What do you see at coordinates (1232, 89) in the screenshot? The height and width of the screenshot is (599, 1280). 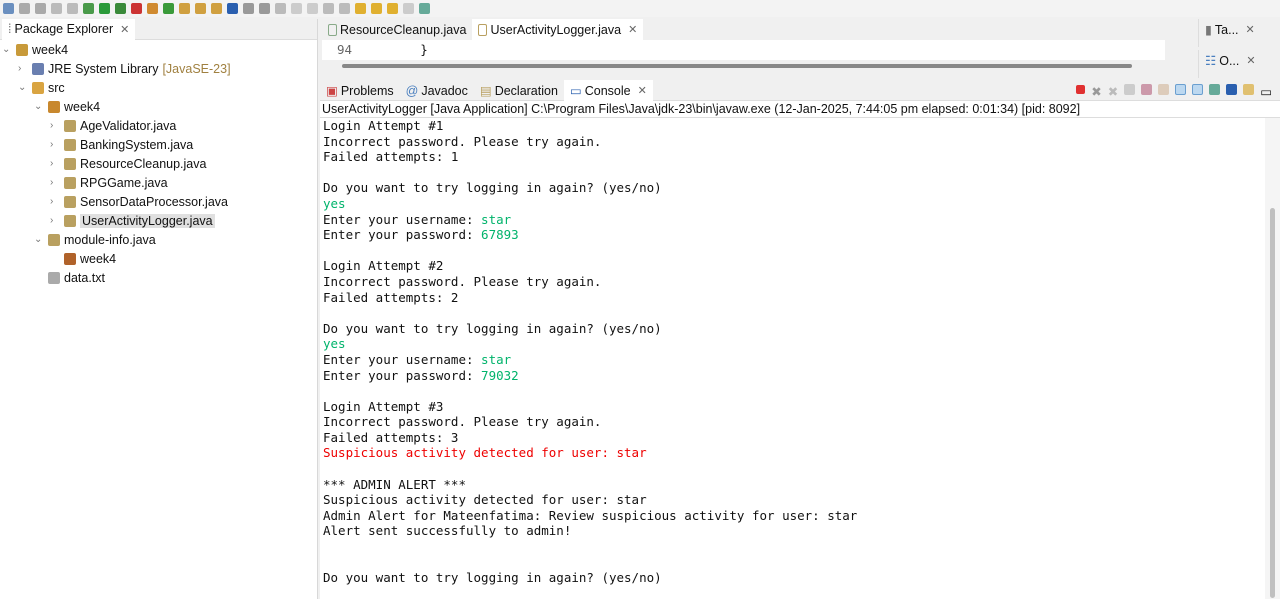 I see `display-console-icon` at bounding box center [1232, 89].